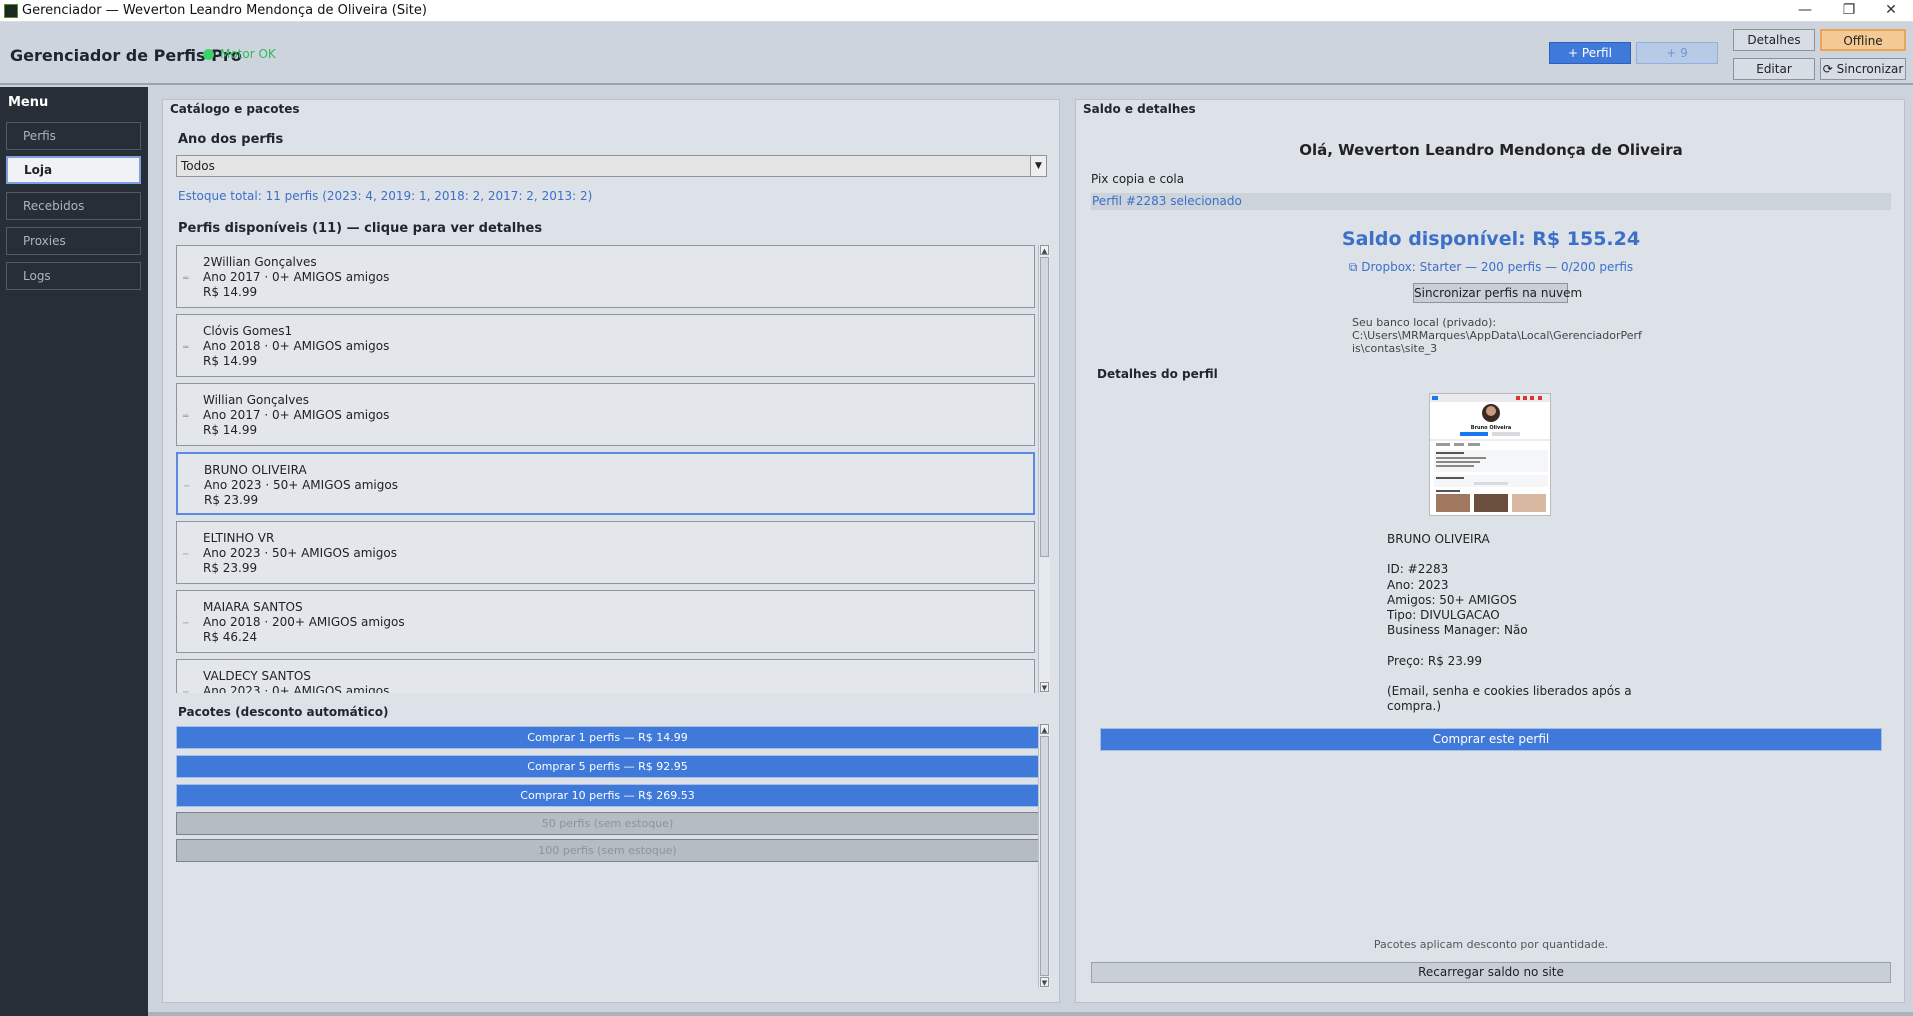  I want to click on recharge-button: Recarregar saldo no site, so click(1491, 972).